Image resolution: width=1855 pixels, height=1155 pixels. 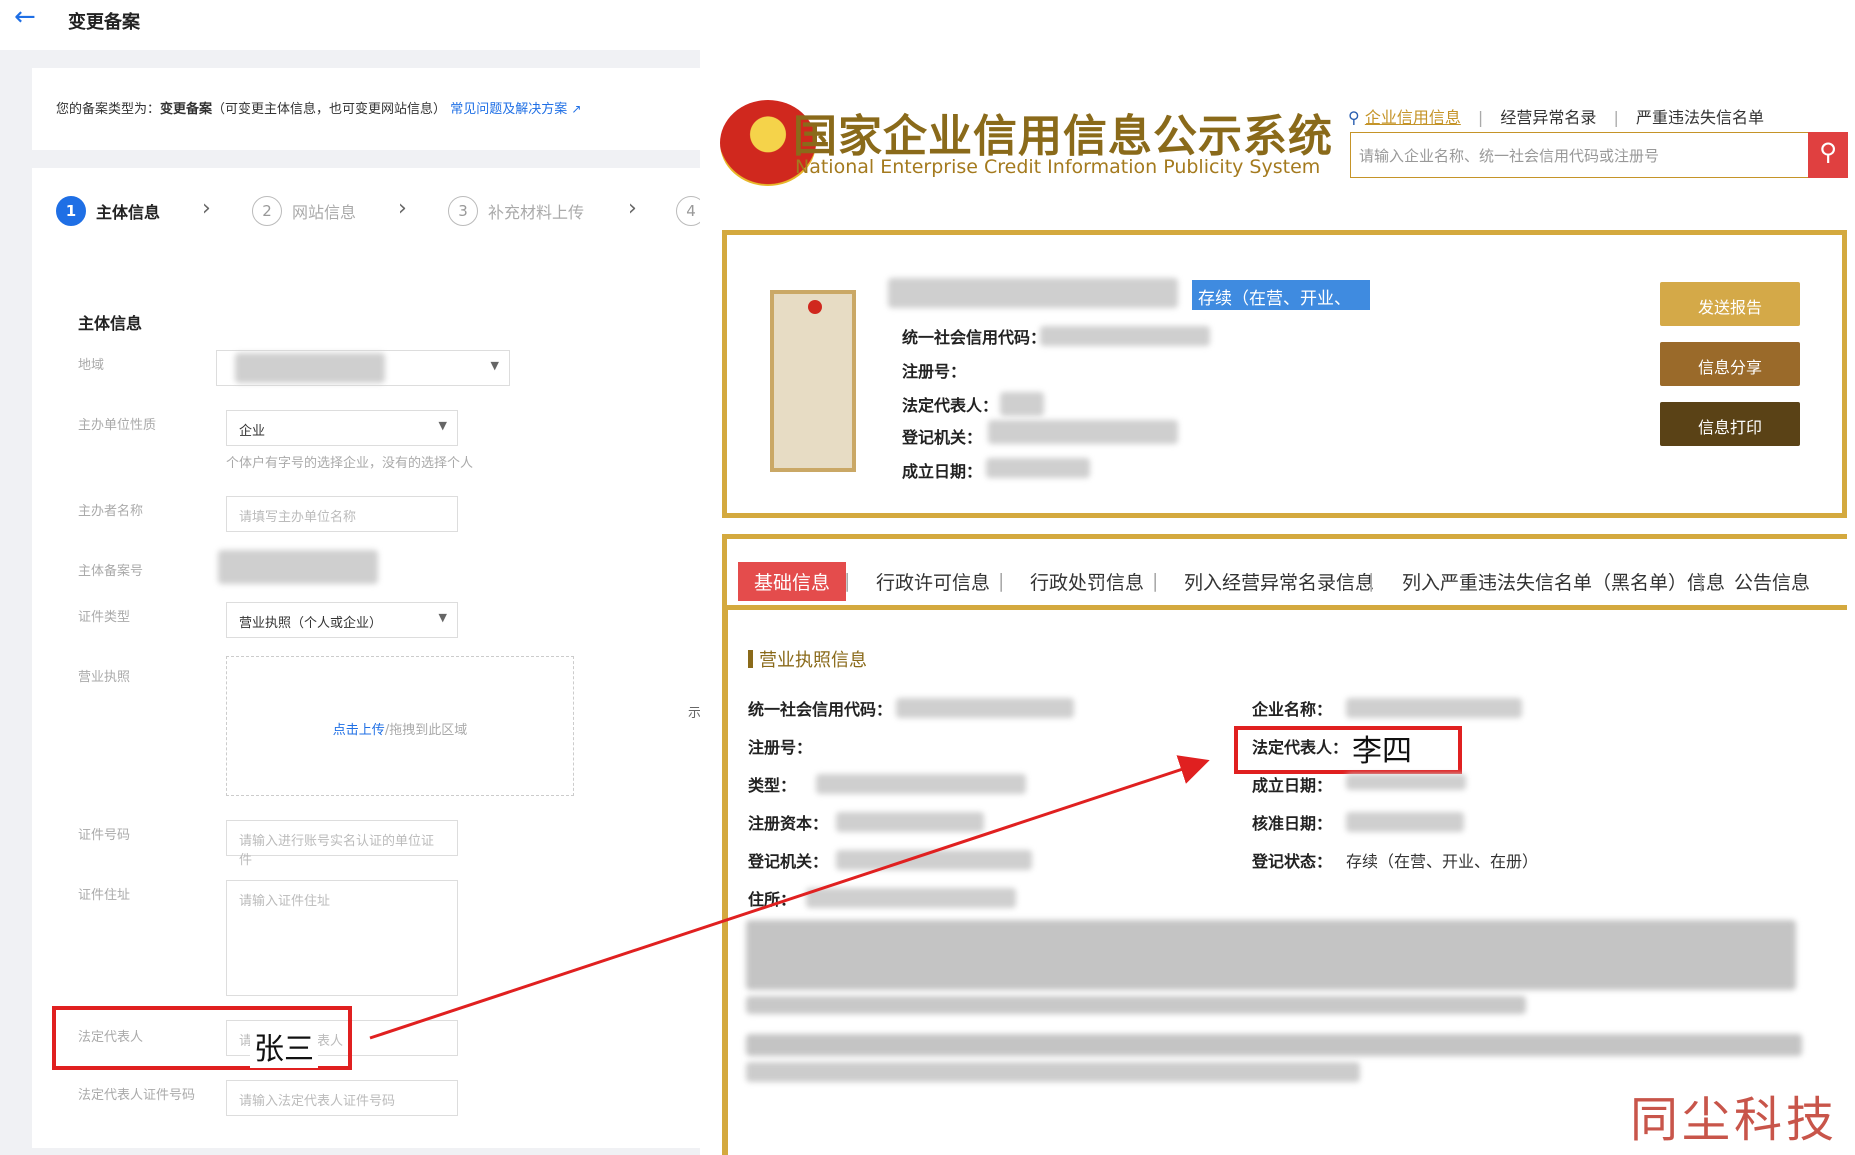 I want to click on watermark: 同尘科技, so click(x=1734, y=1120).